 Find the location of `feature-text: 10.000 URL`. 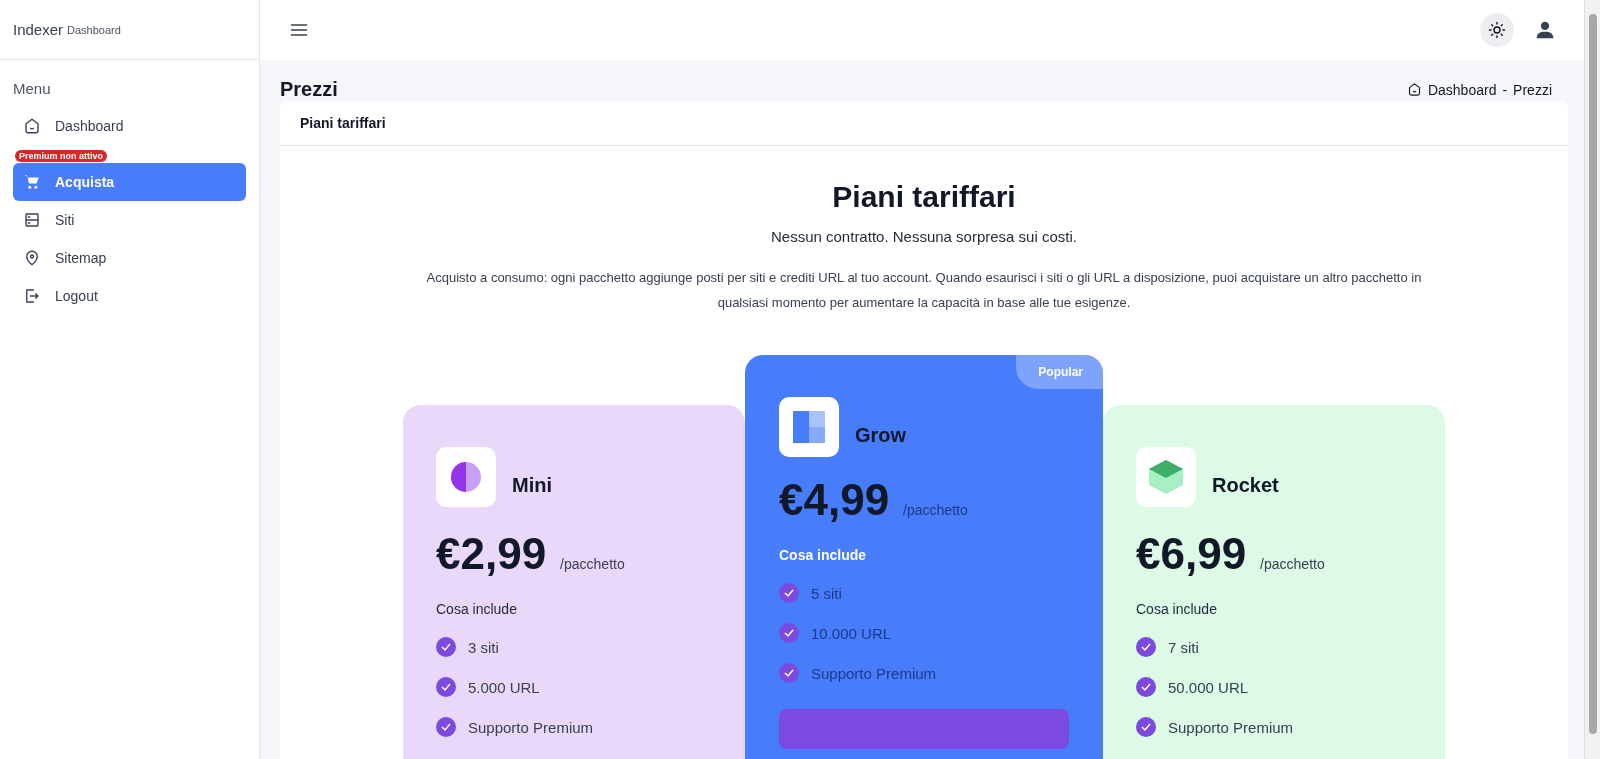

feature-text: 10.000 URL is located at coordinates (851, 633).